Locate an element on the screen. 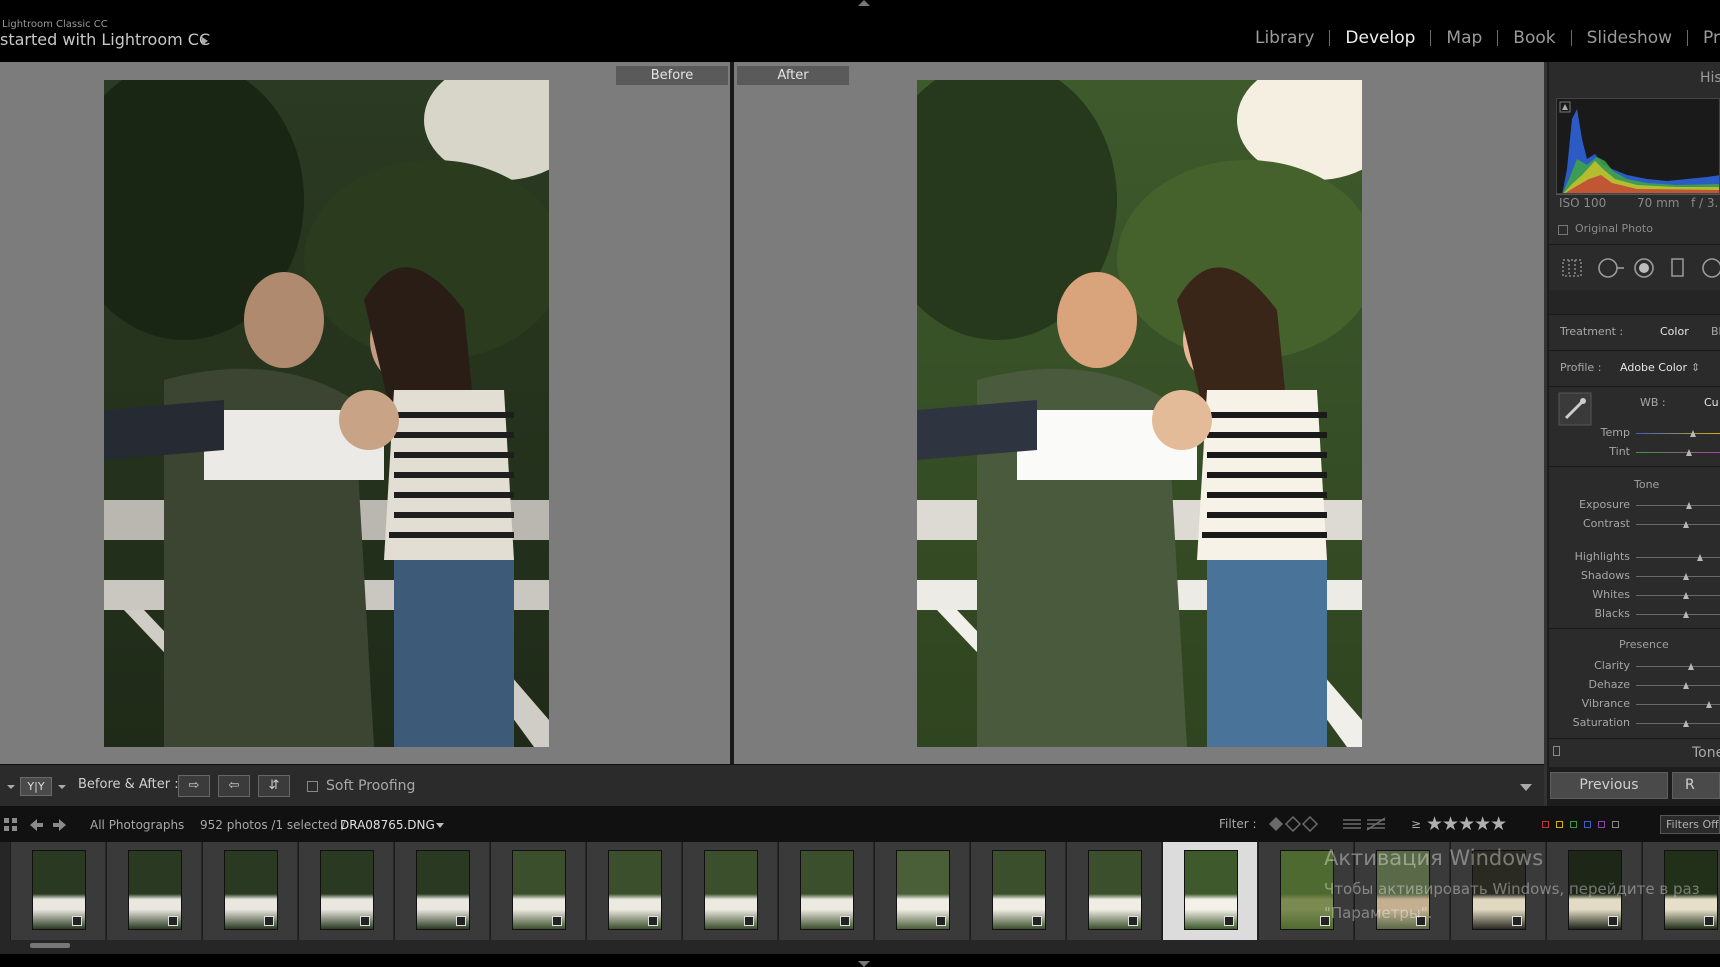  slider-track-contrast is located at coordinates (1678, 524).